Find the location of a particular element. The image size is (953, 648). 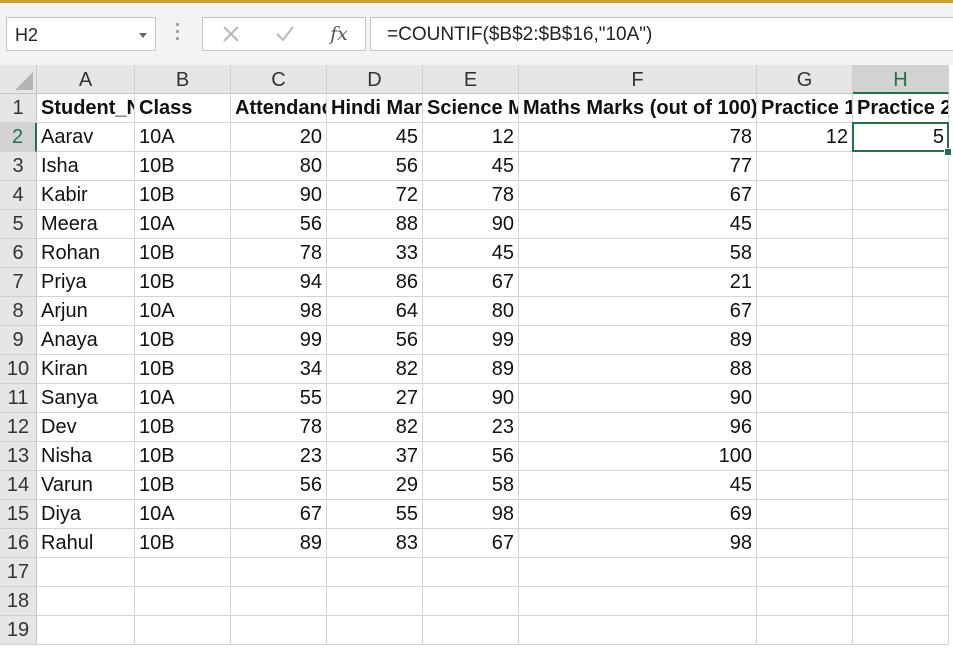

cell-f9: 89 is located at coordinates (638, 340).